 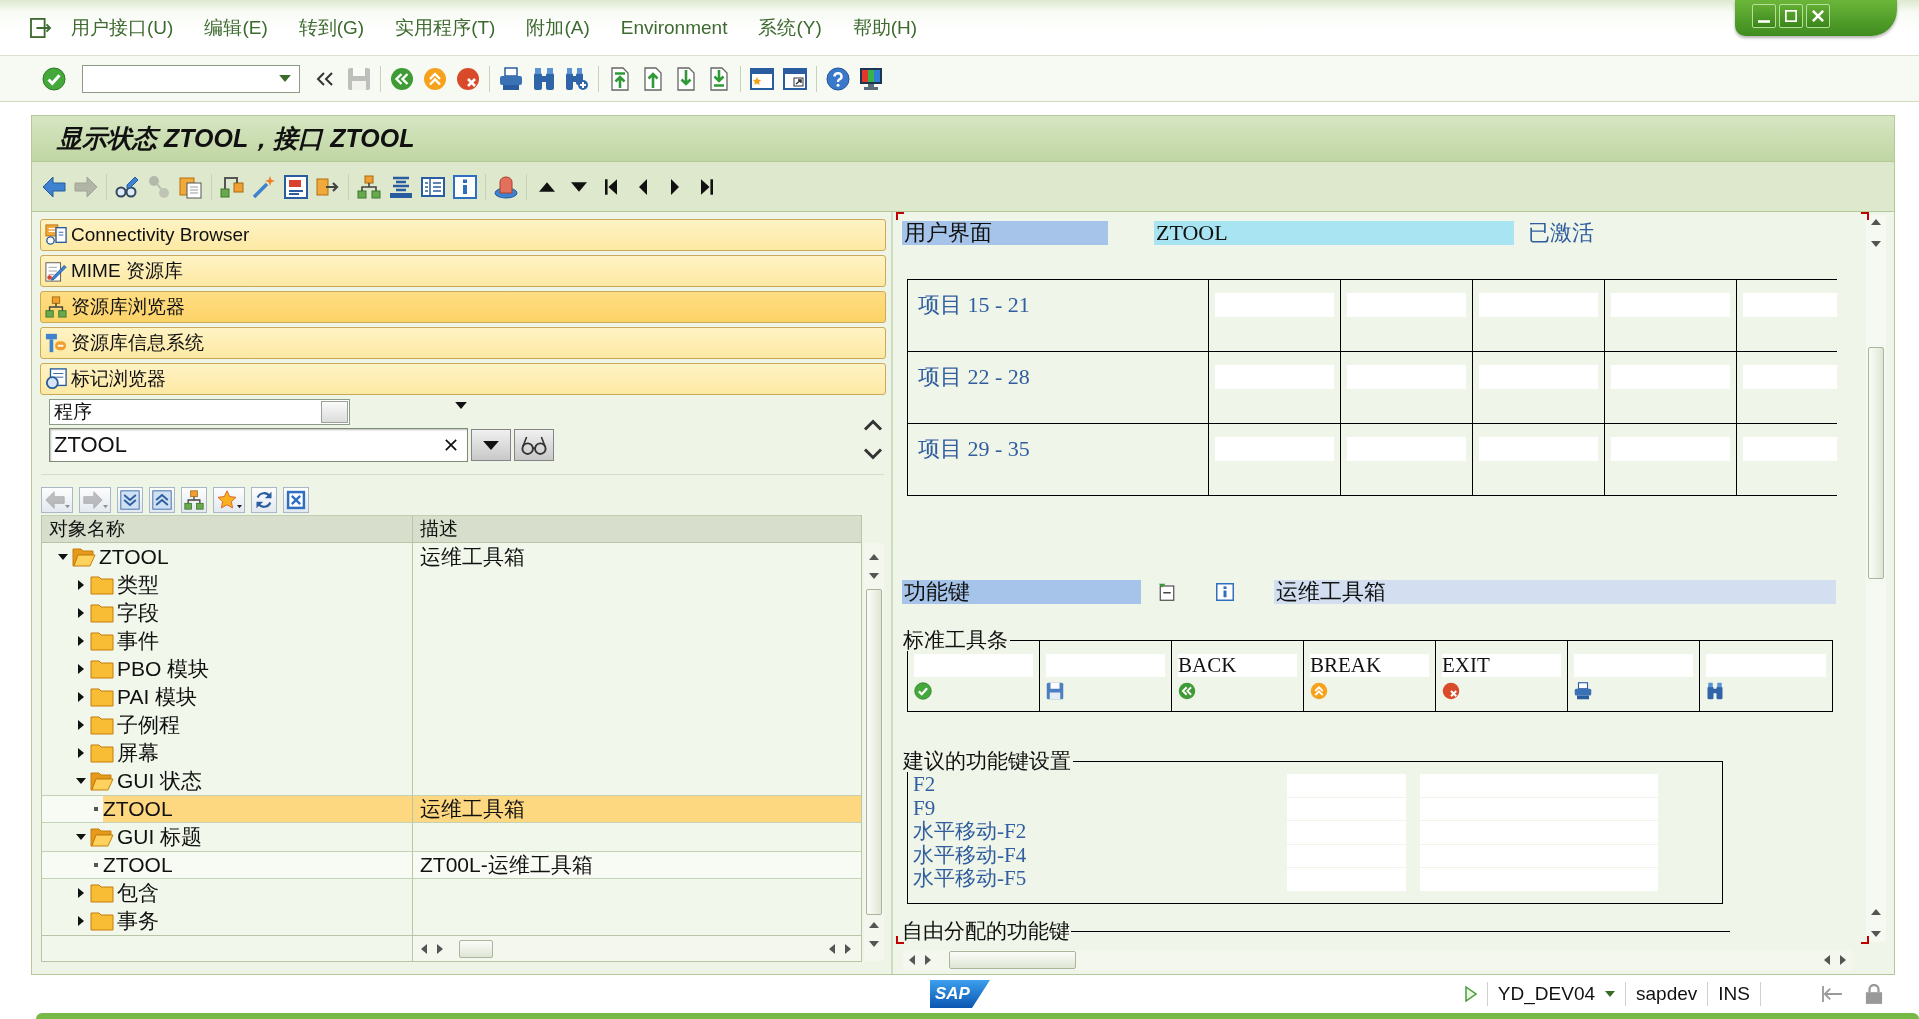 What do you see at coordinates (719, 78) in the screenshot?
I see `last-page-icon` at bounding box center [719, 78].